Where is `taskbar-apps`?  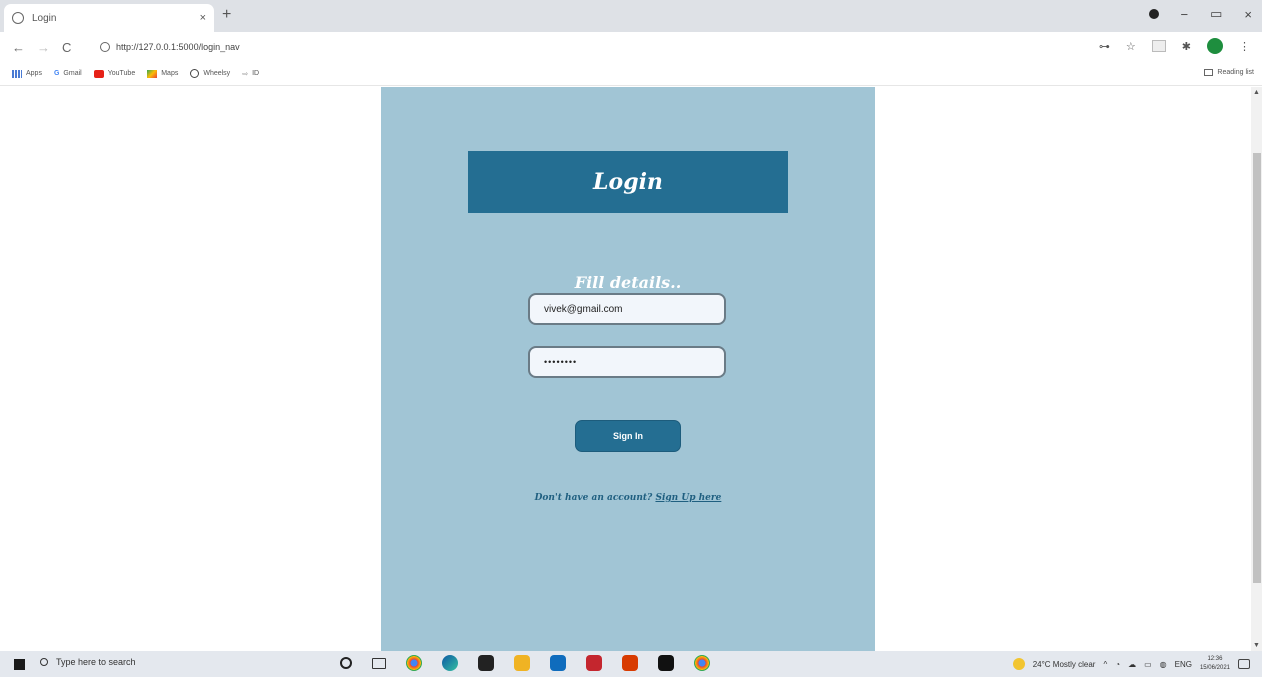 taskbar-apps is located at coordinates (525, 663).